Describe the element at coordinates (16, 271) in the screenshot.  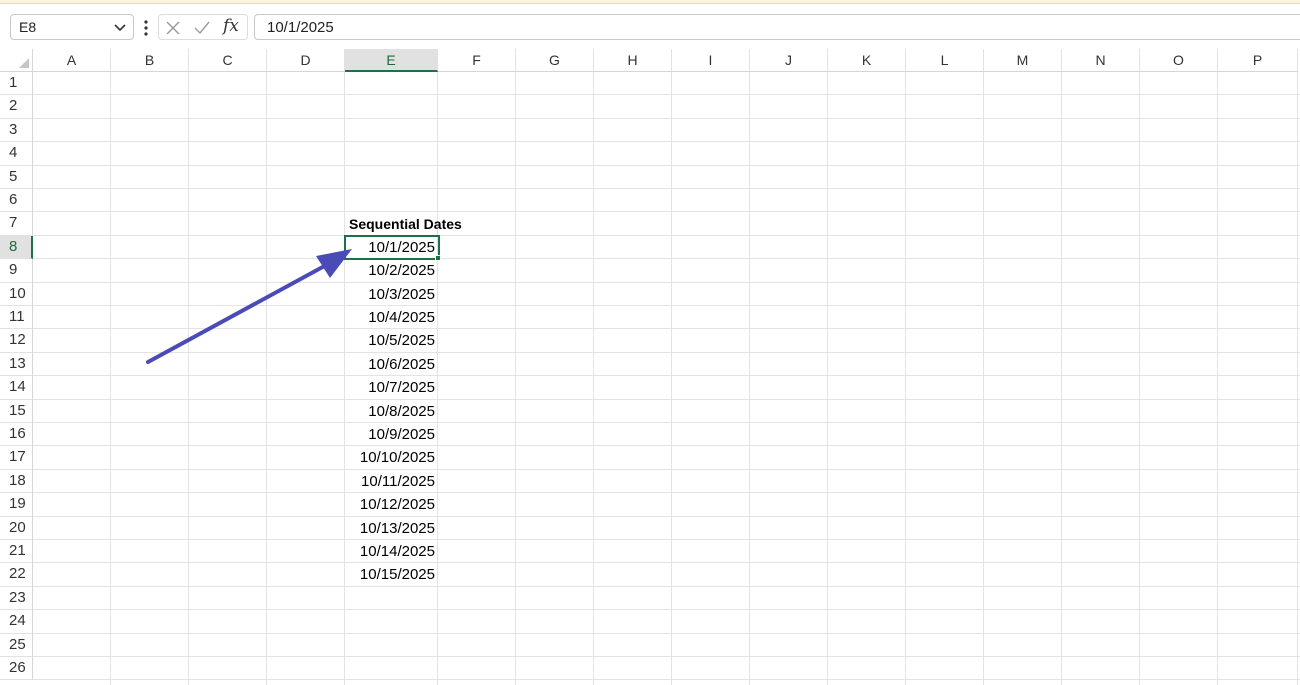
I see `row-header-9: 9` at that location.